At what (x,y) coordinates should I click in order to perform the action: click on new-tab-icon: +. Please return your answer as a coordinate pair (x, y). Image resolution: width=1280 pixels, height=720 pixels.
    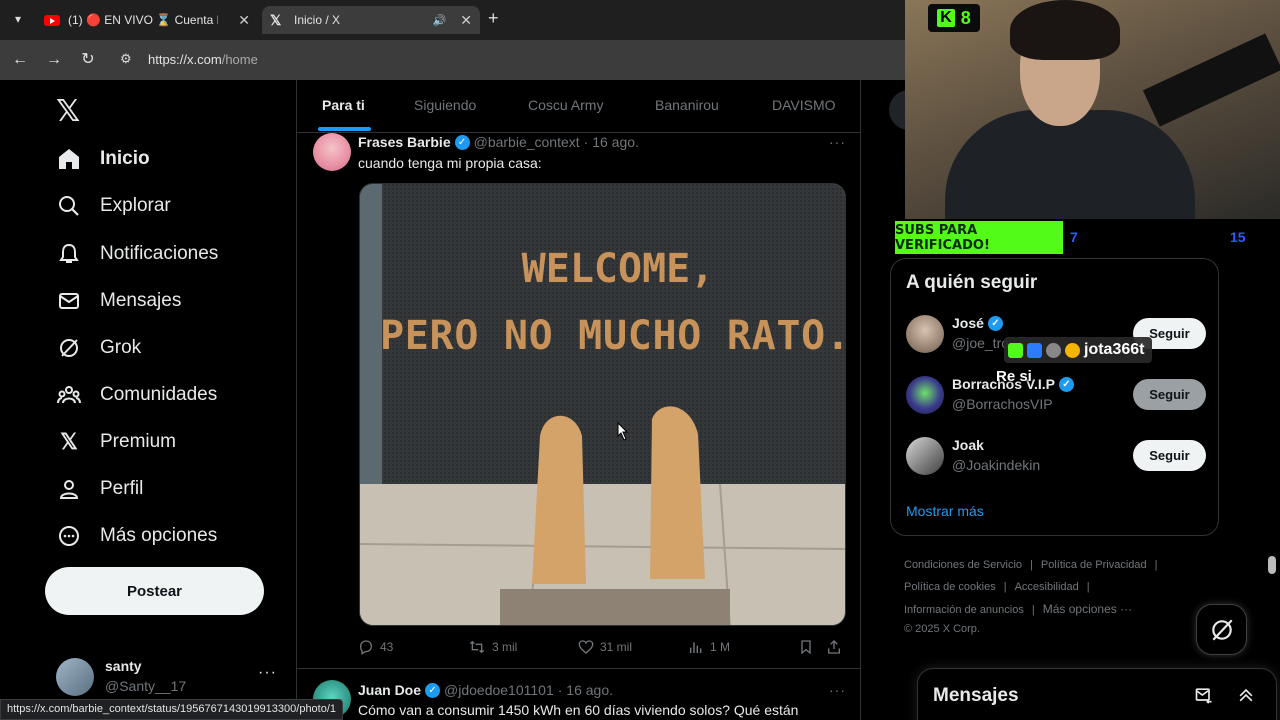
    Looking at the image, I should click on (493, 18).